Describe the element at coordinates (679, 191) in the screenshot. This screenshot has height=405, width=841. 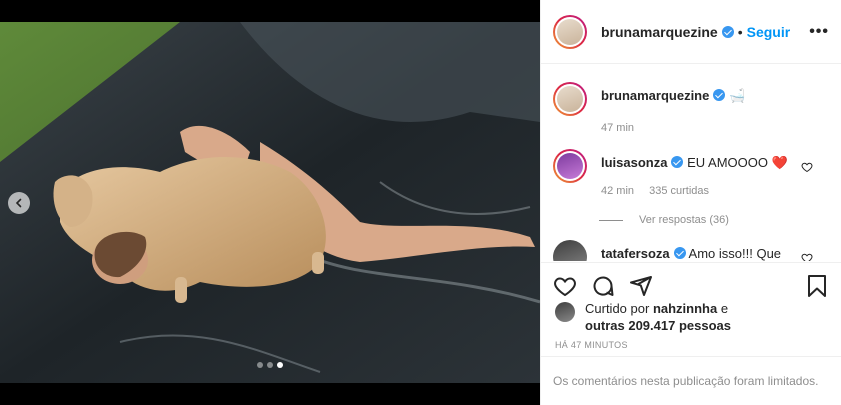
I see `comment-likes: 335 curtidas` at that location.